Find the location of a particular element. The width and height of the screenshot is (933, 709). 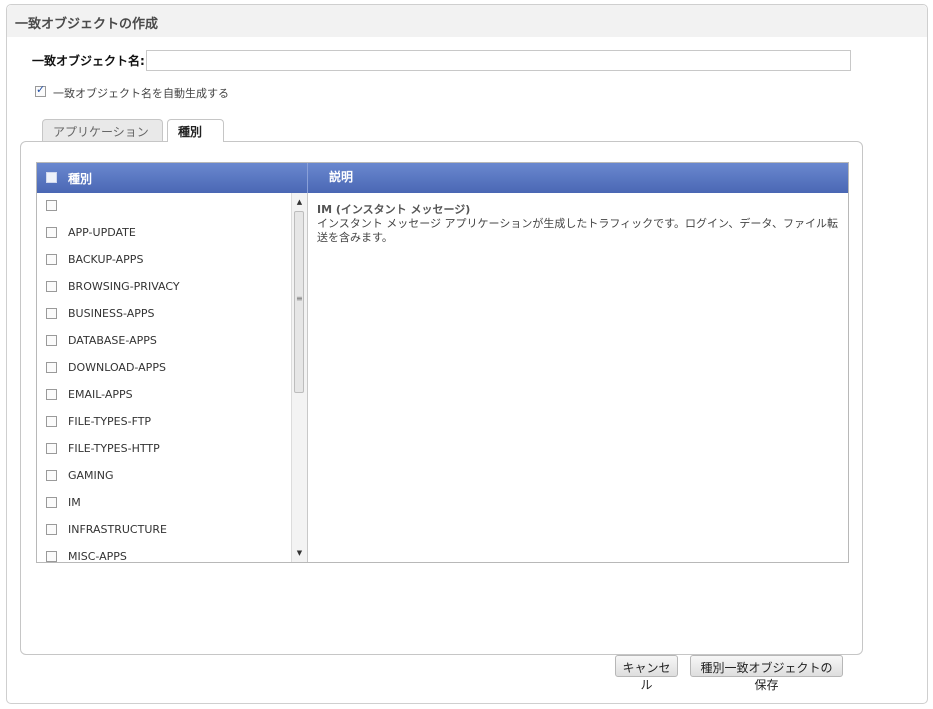

list-item: DATABASE-APPS is located at coordinates (164, 341).